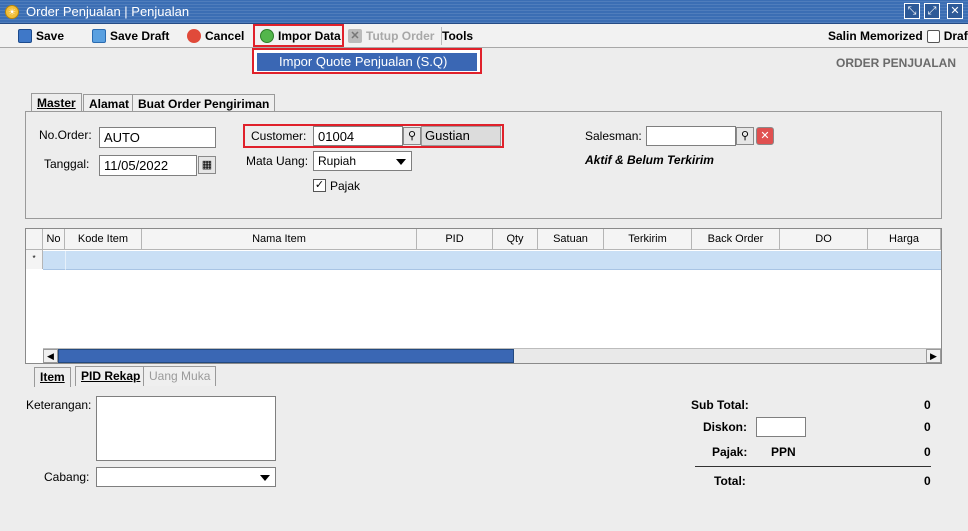  Describe the element at coordinates (277, 161) in the screenshot. I see `currency-label: Mata Uang:` at that location.